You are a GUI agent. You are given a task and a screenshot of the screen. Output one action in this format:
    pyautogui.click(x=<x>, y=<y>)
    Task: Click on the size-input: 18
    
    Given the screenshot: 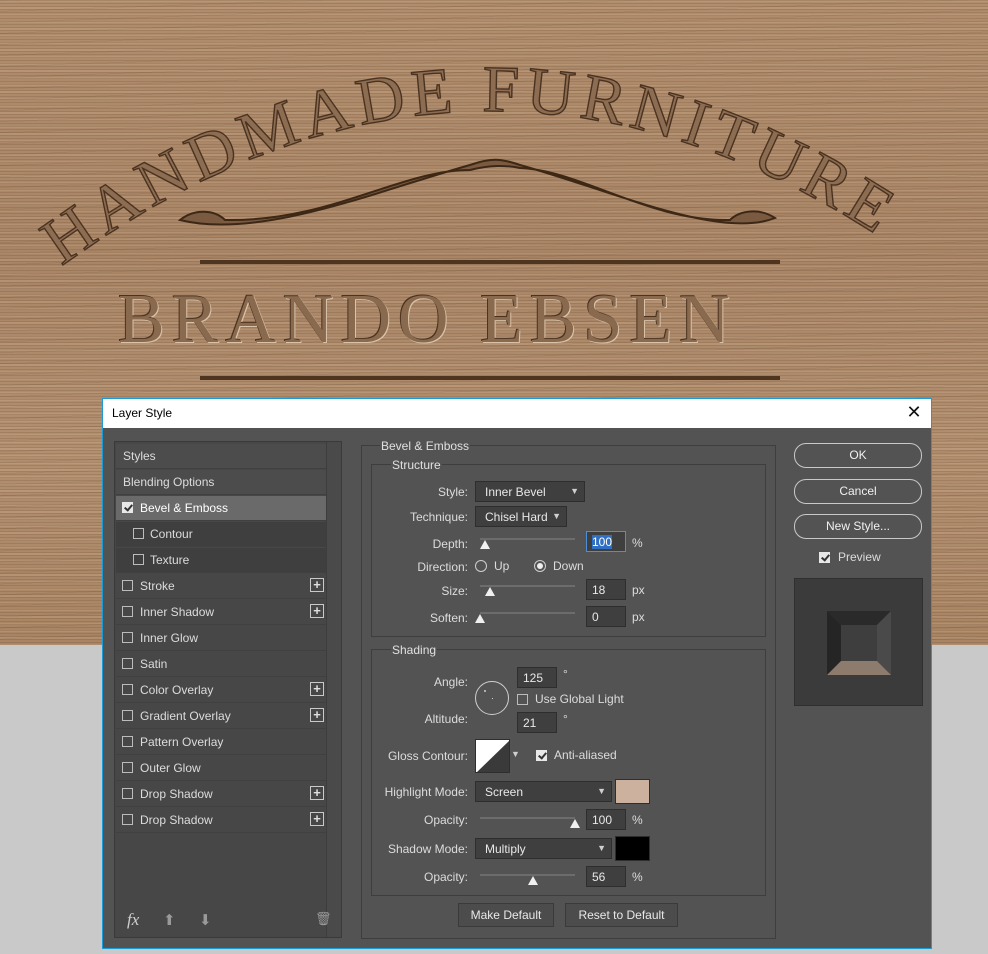 What is the action you would take?
    pyautogui.click(x=606, y=589)
    